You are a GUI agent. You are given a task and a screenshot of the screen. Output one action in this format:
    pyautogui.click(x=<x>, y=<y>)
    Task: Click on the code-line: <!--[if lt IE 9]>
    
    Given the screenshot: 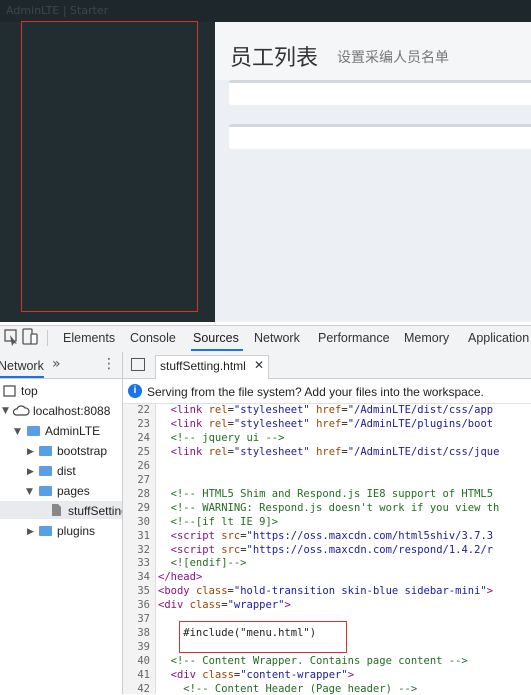 What is the action you would take?
    pyautogui.click(x=218, y=522)
    